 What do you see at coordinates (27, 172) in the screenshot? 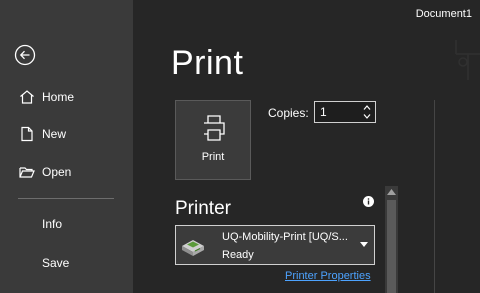
I see `open-folder-icon` at bounding box center [27, 172].